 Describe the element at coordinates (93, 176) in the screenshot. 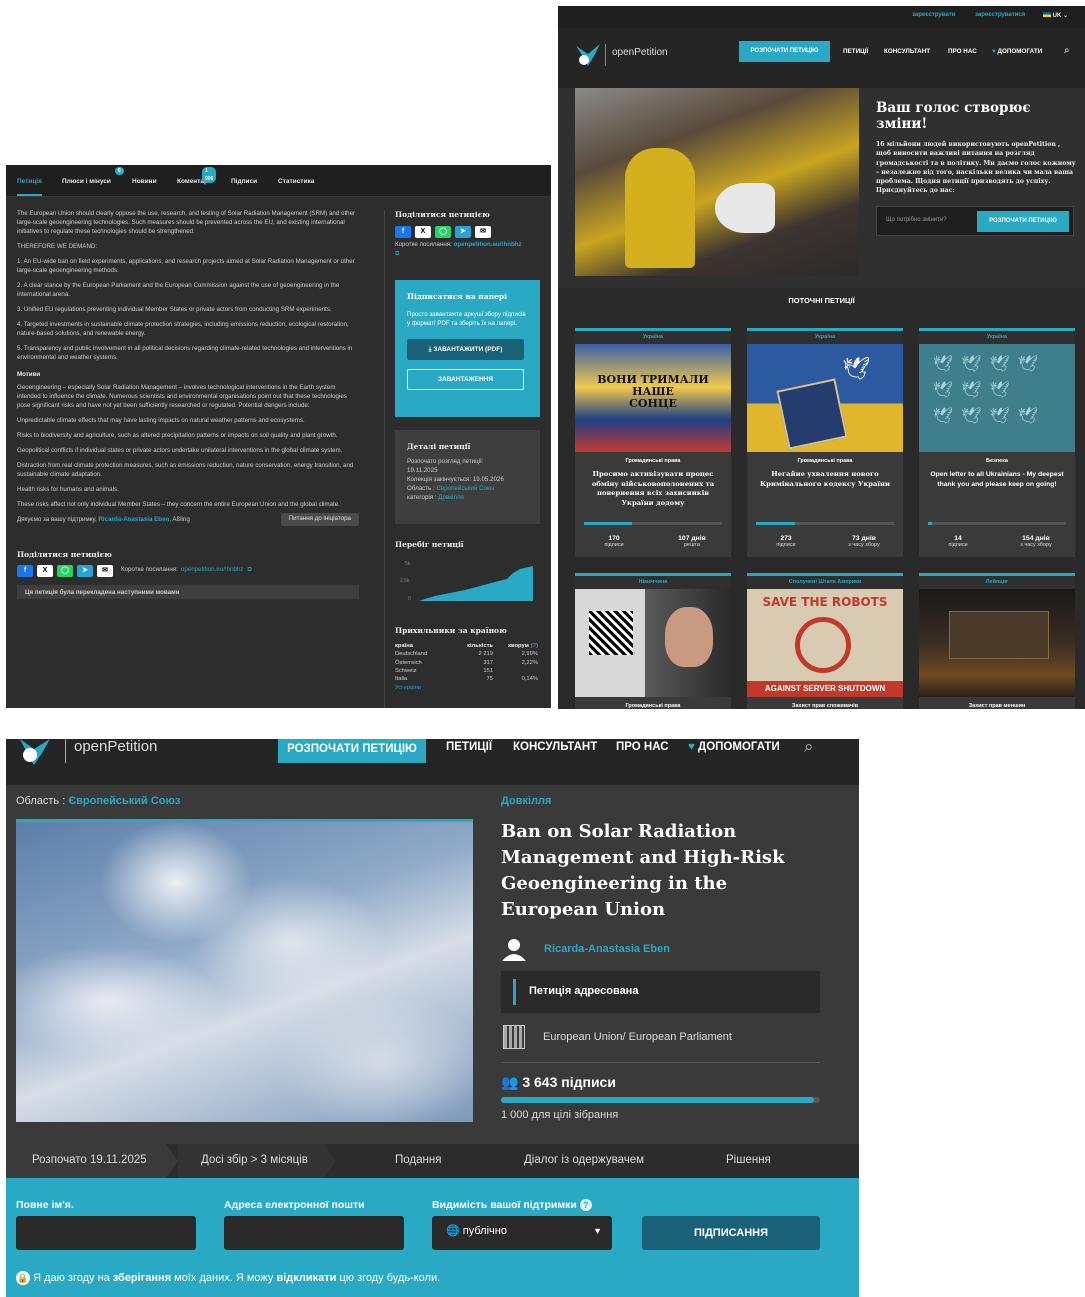

I see `tab-pros-cons: Плюси і мінуси 6` at that location.